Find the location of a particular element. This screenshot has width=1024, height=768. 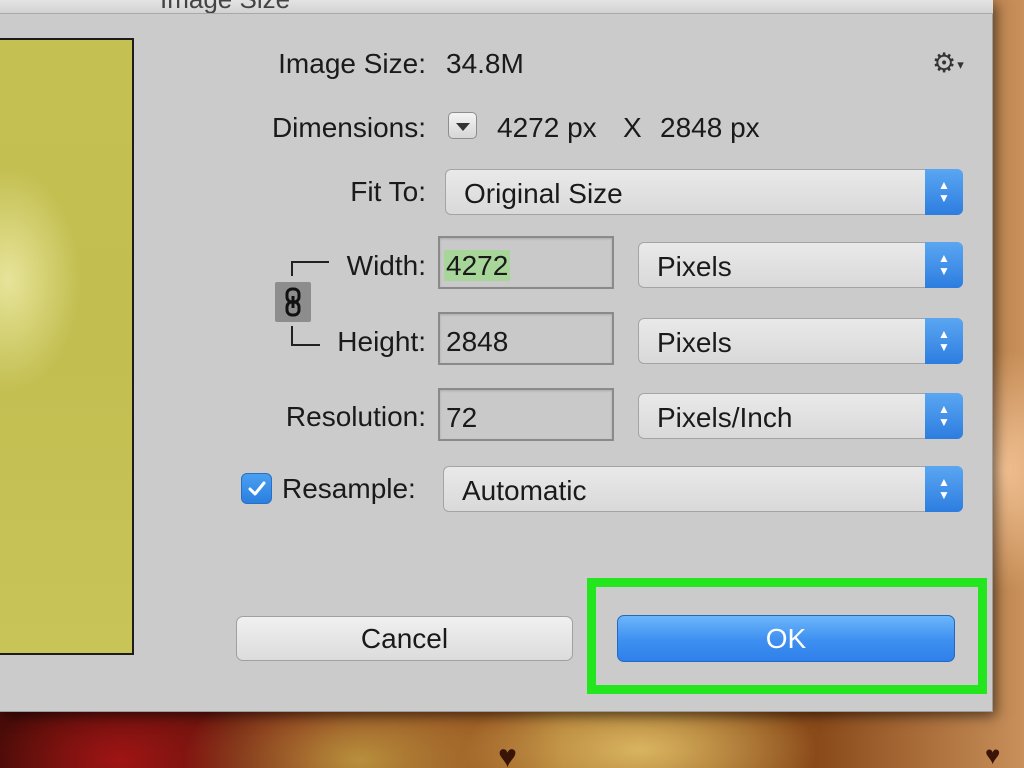

dimensions-width: 4272 px is located at coordinates (547, 127).